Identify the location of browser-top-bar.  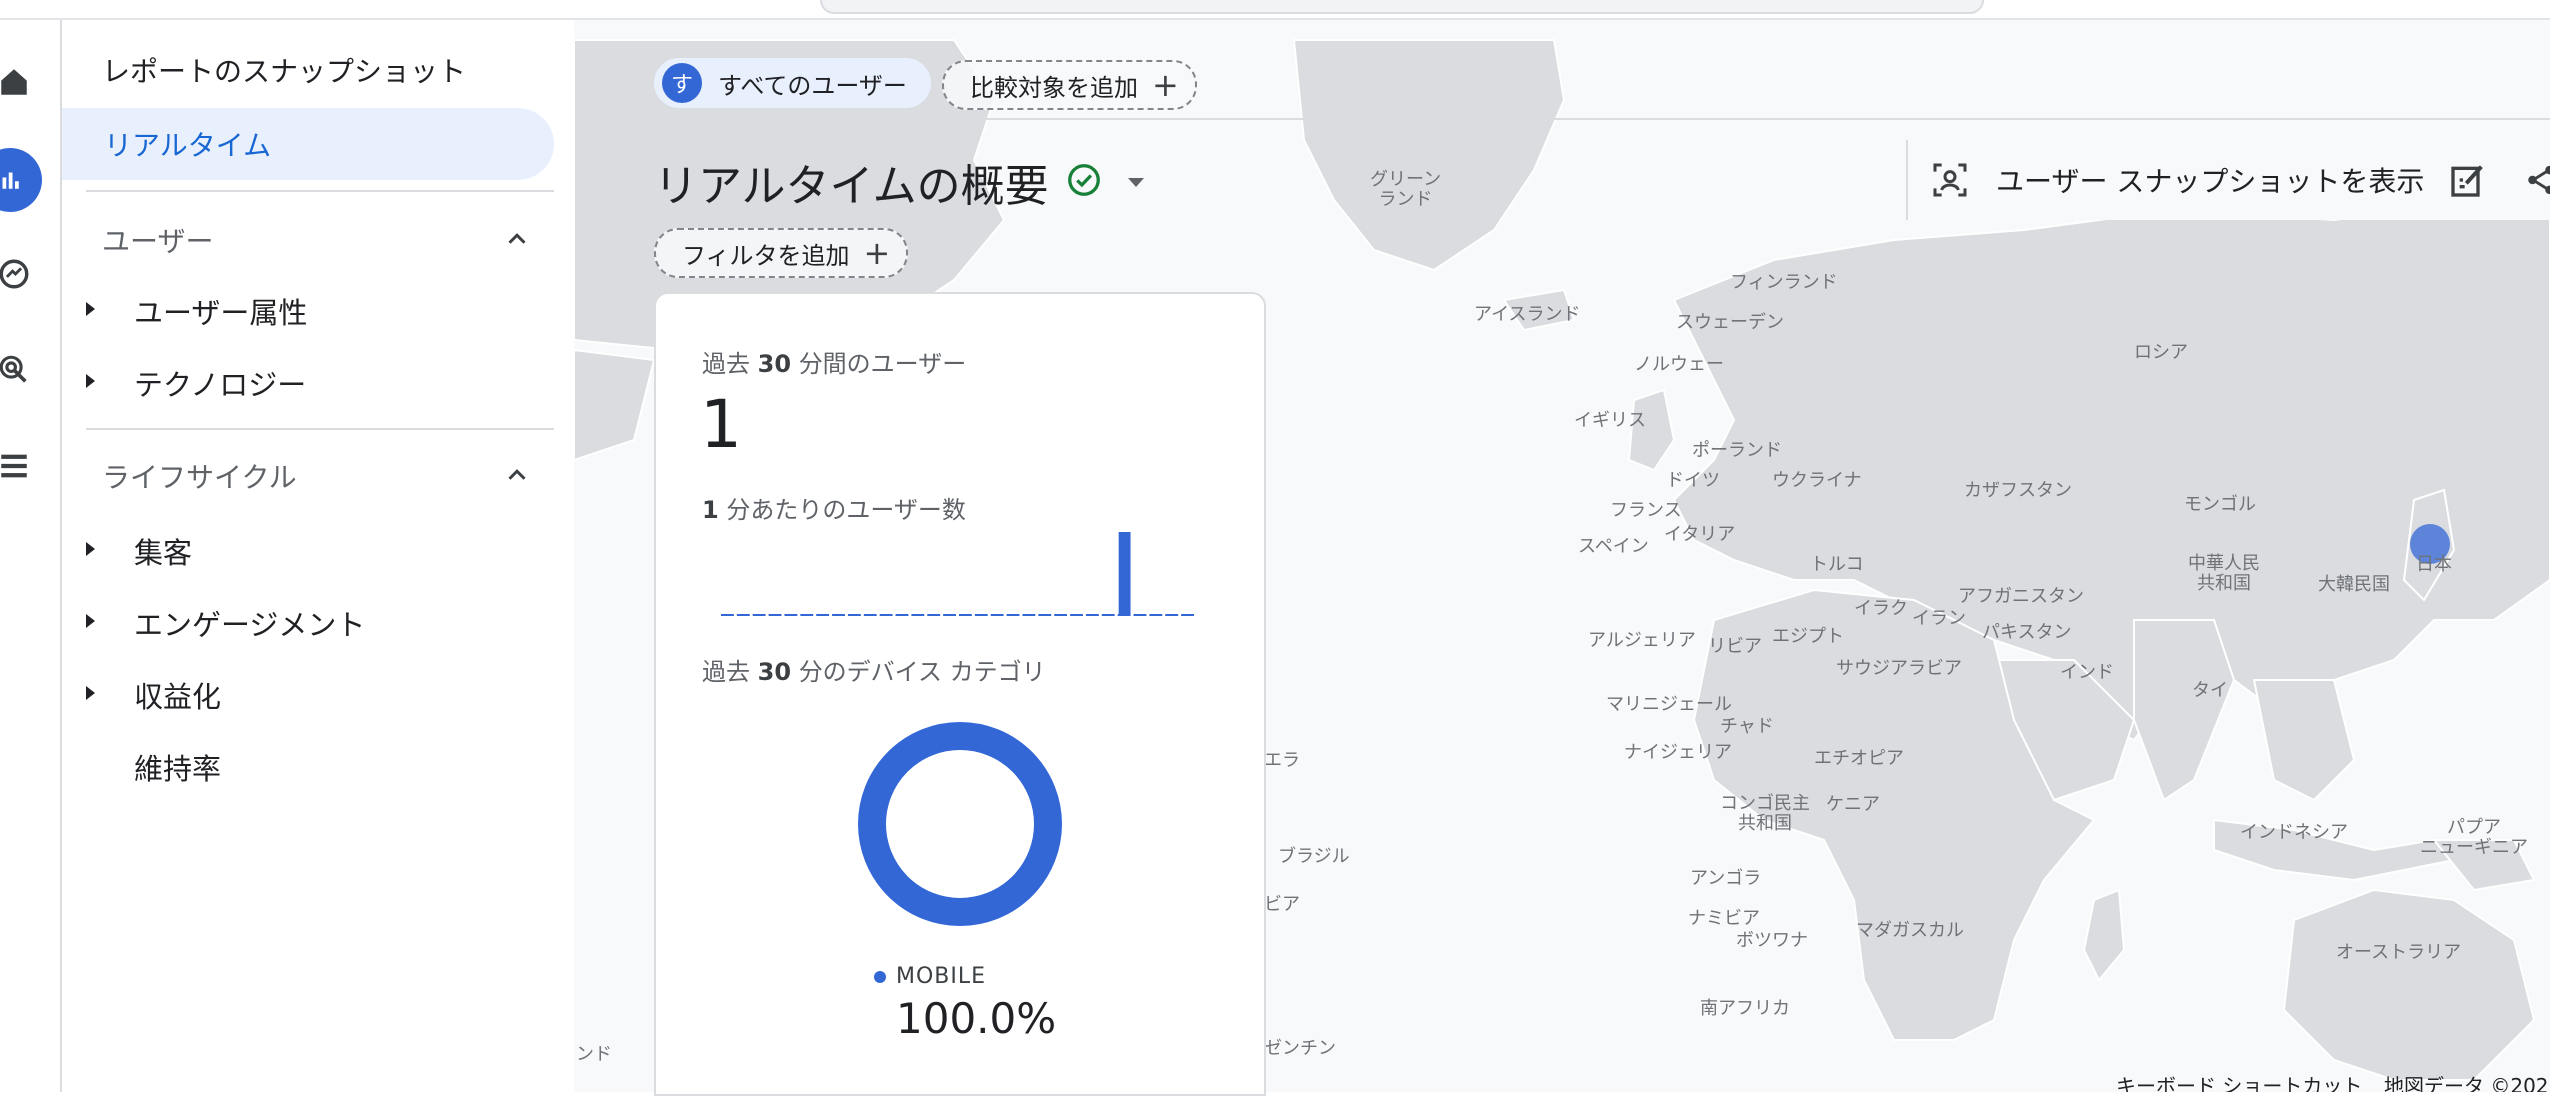
(1275, 10).